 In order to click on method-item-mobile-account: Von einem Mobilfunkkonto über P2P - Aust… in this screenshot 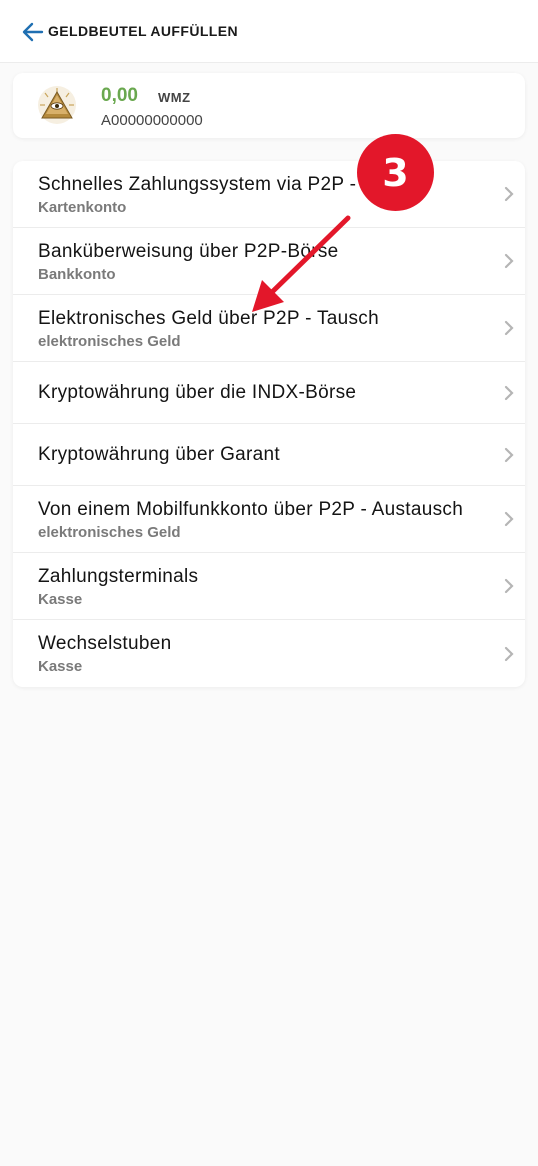, I will do `click(269, 519)`.